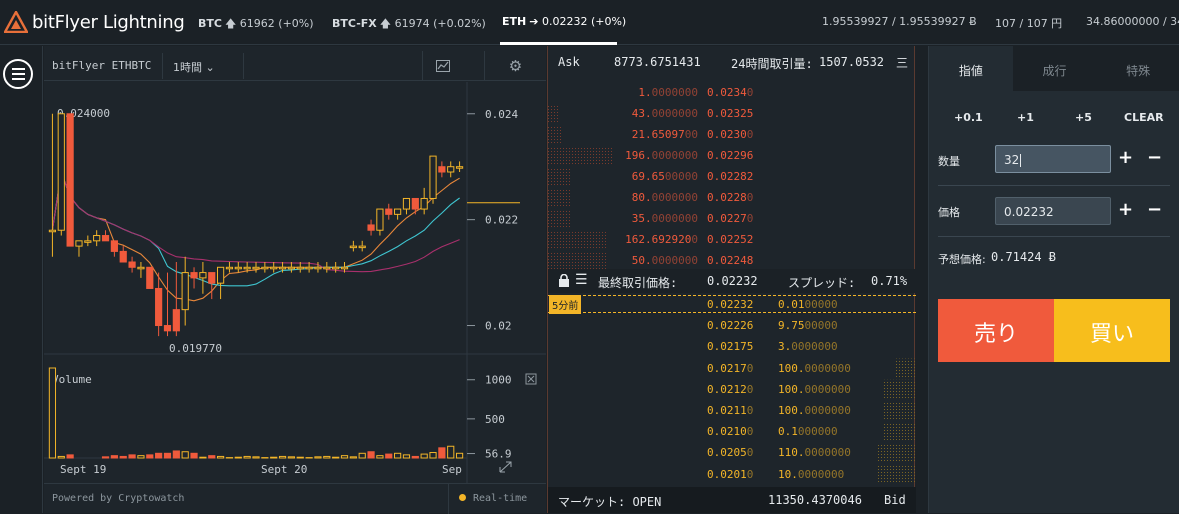 This screenshot has width=1179, height=514. I want to click on ask-row: 69.65000000.02282, so click(732, 176).